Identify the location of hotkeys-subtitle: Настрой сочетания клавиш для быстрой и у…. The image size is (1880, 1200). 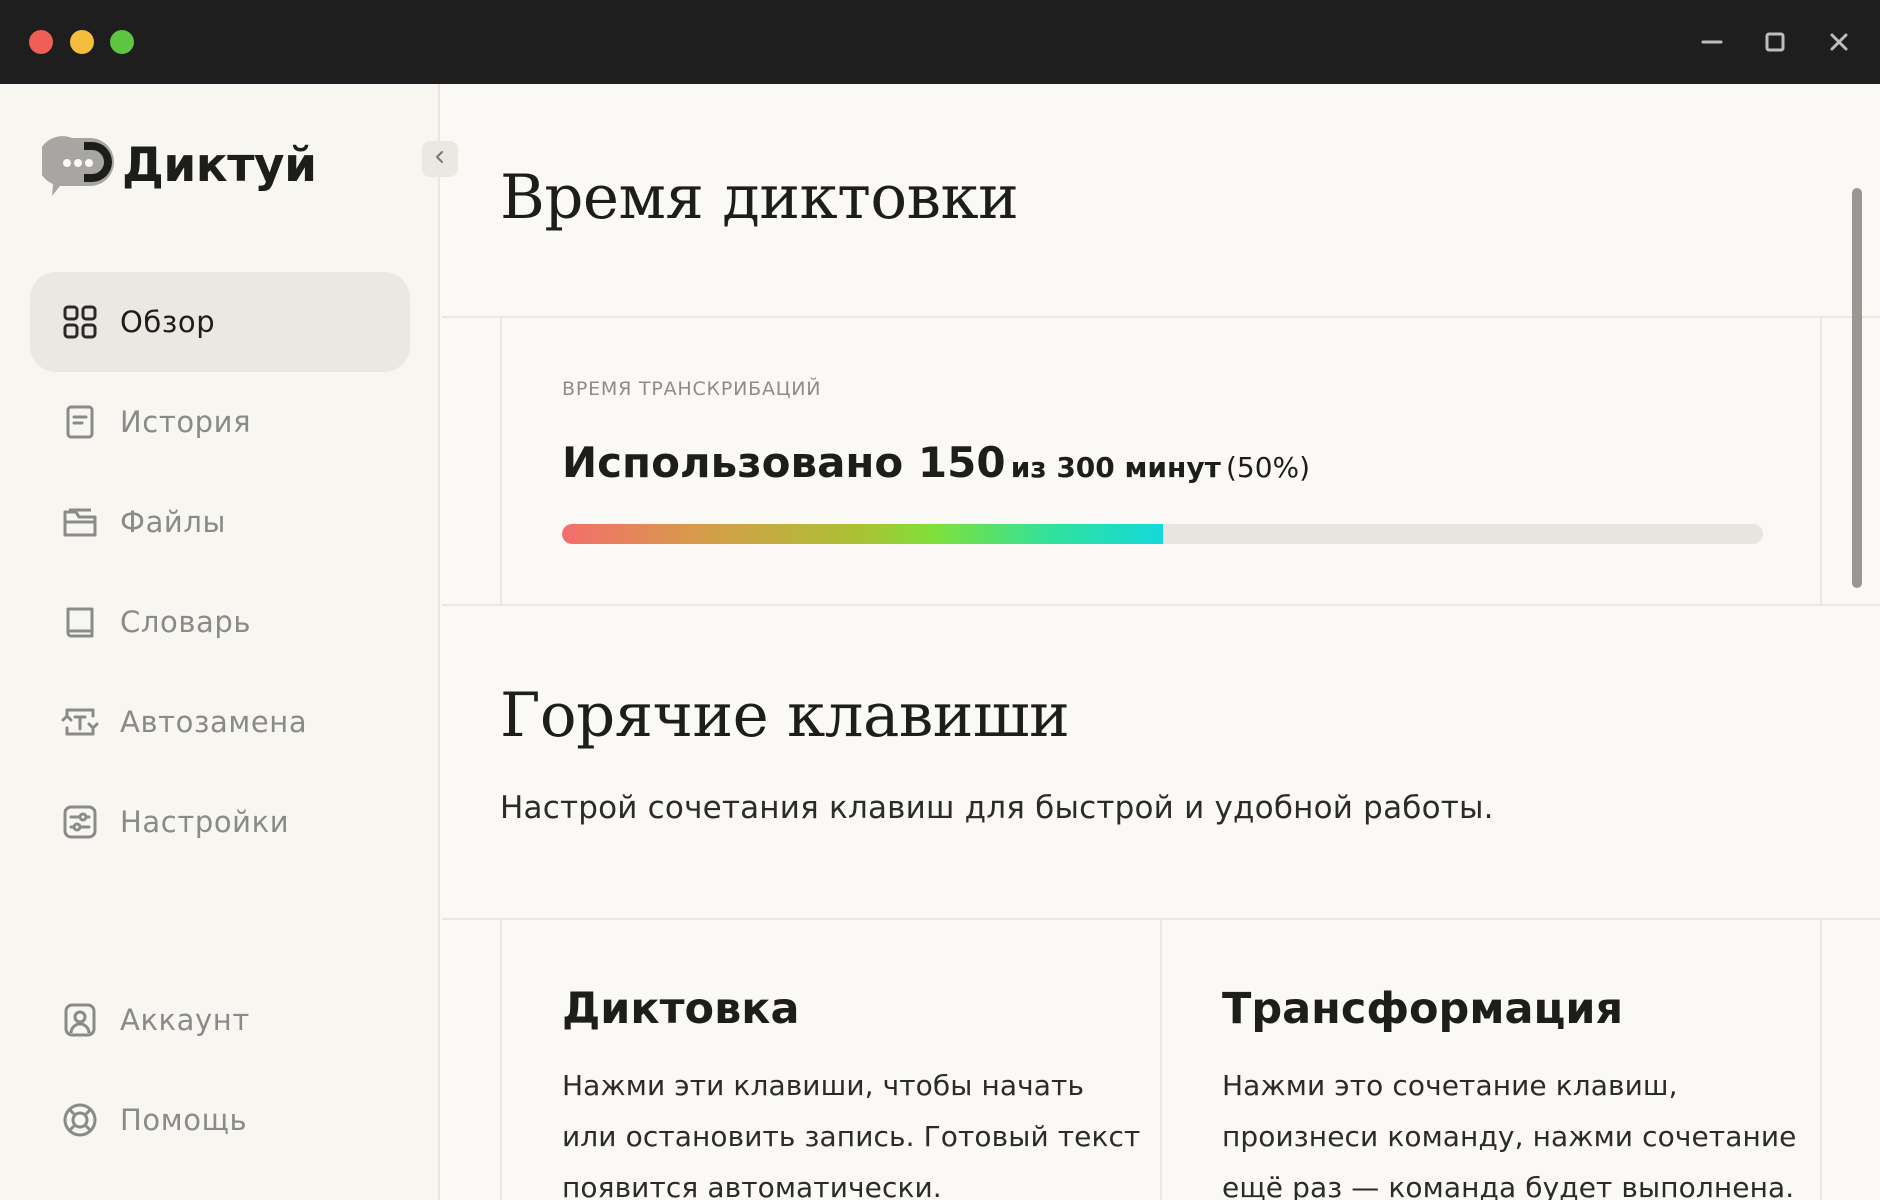
(997, 808).